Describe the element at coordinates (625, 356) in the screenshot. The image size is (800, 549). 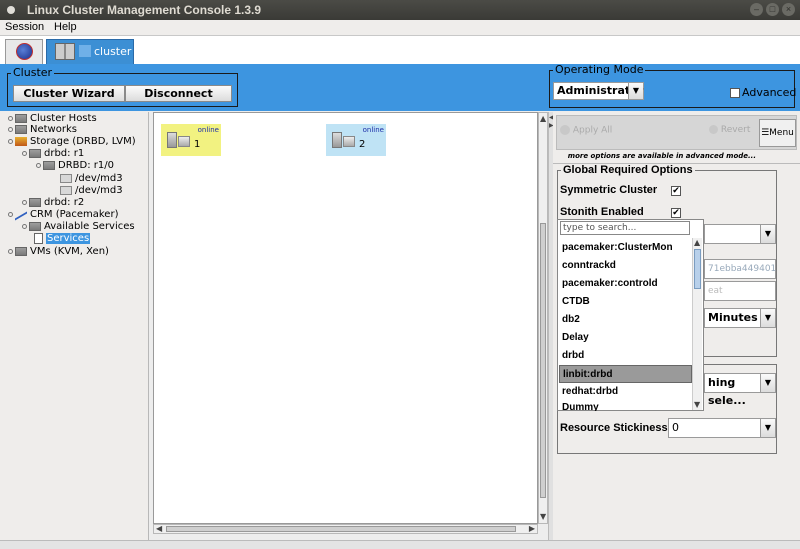
I see `dropdown-item: drbd` at that location.